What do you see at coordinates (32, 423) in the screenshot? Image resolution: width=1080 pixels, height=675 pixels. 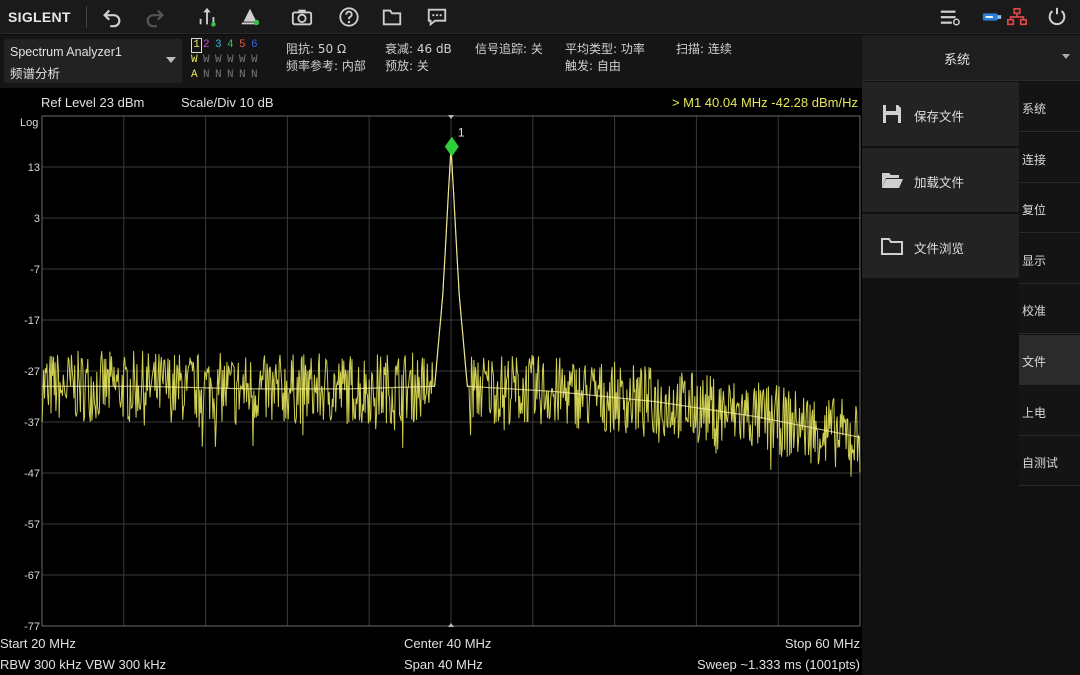 I see `y-tick-label: -37` at bounding box center [32, 423].